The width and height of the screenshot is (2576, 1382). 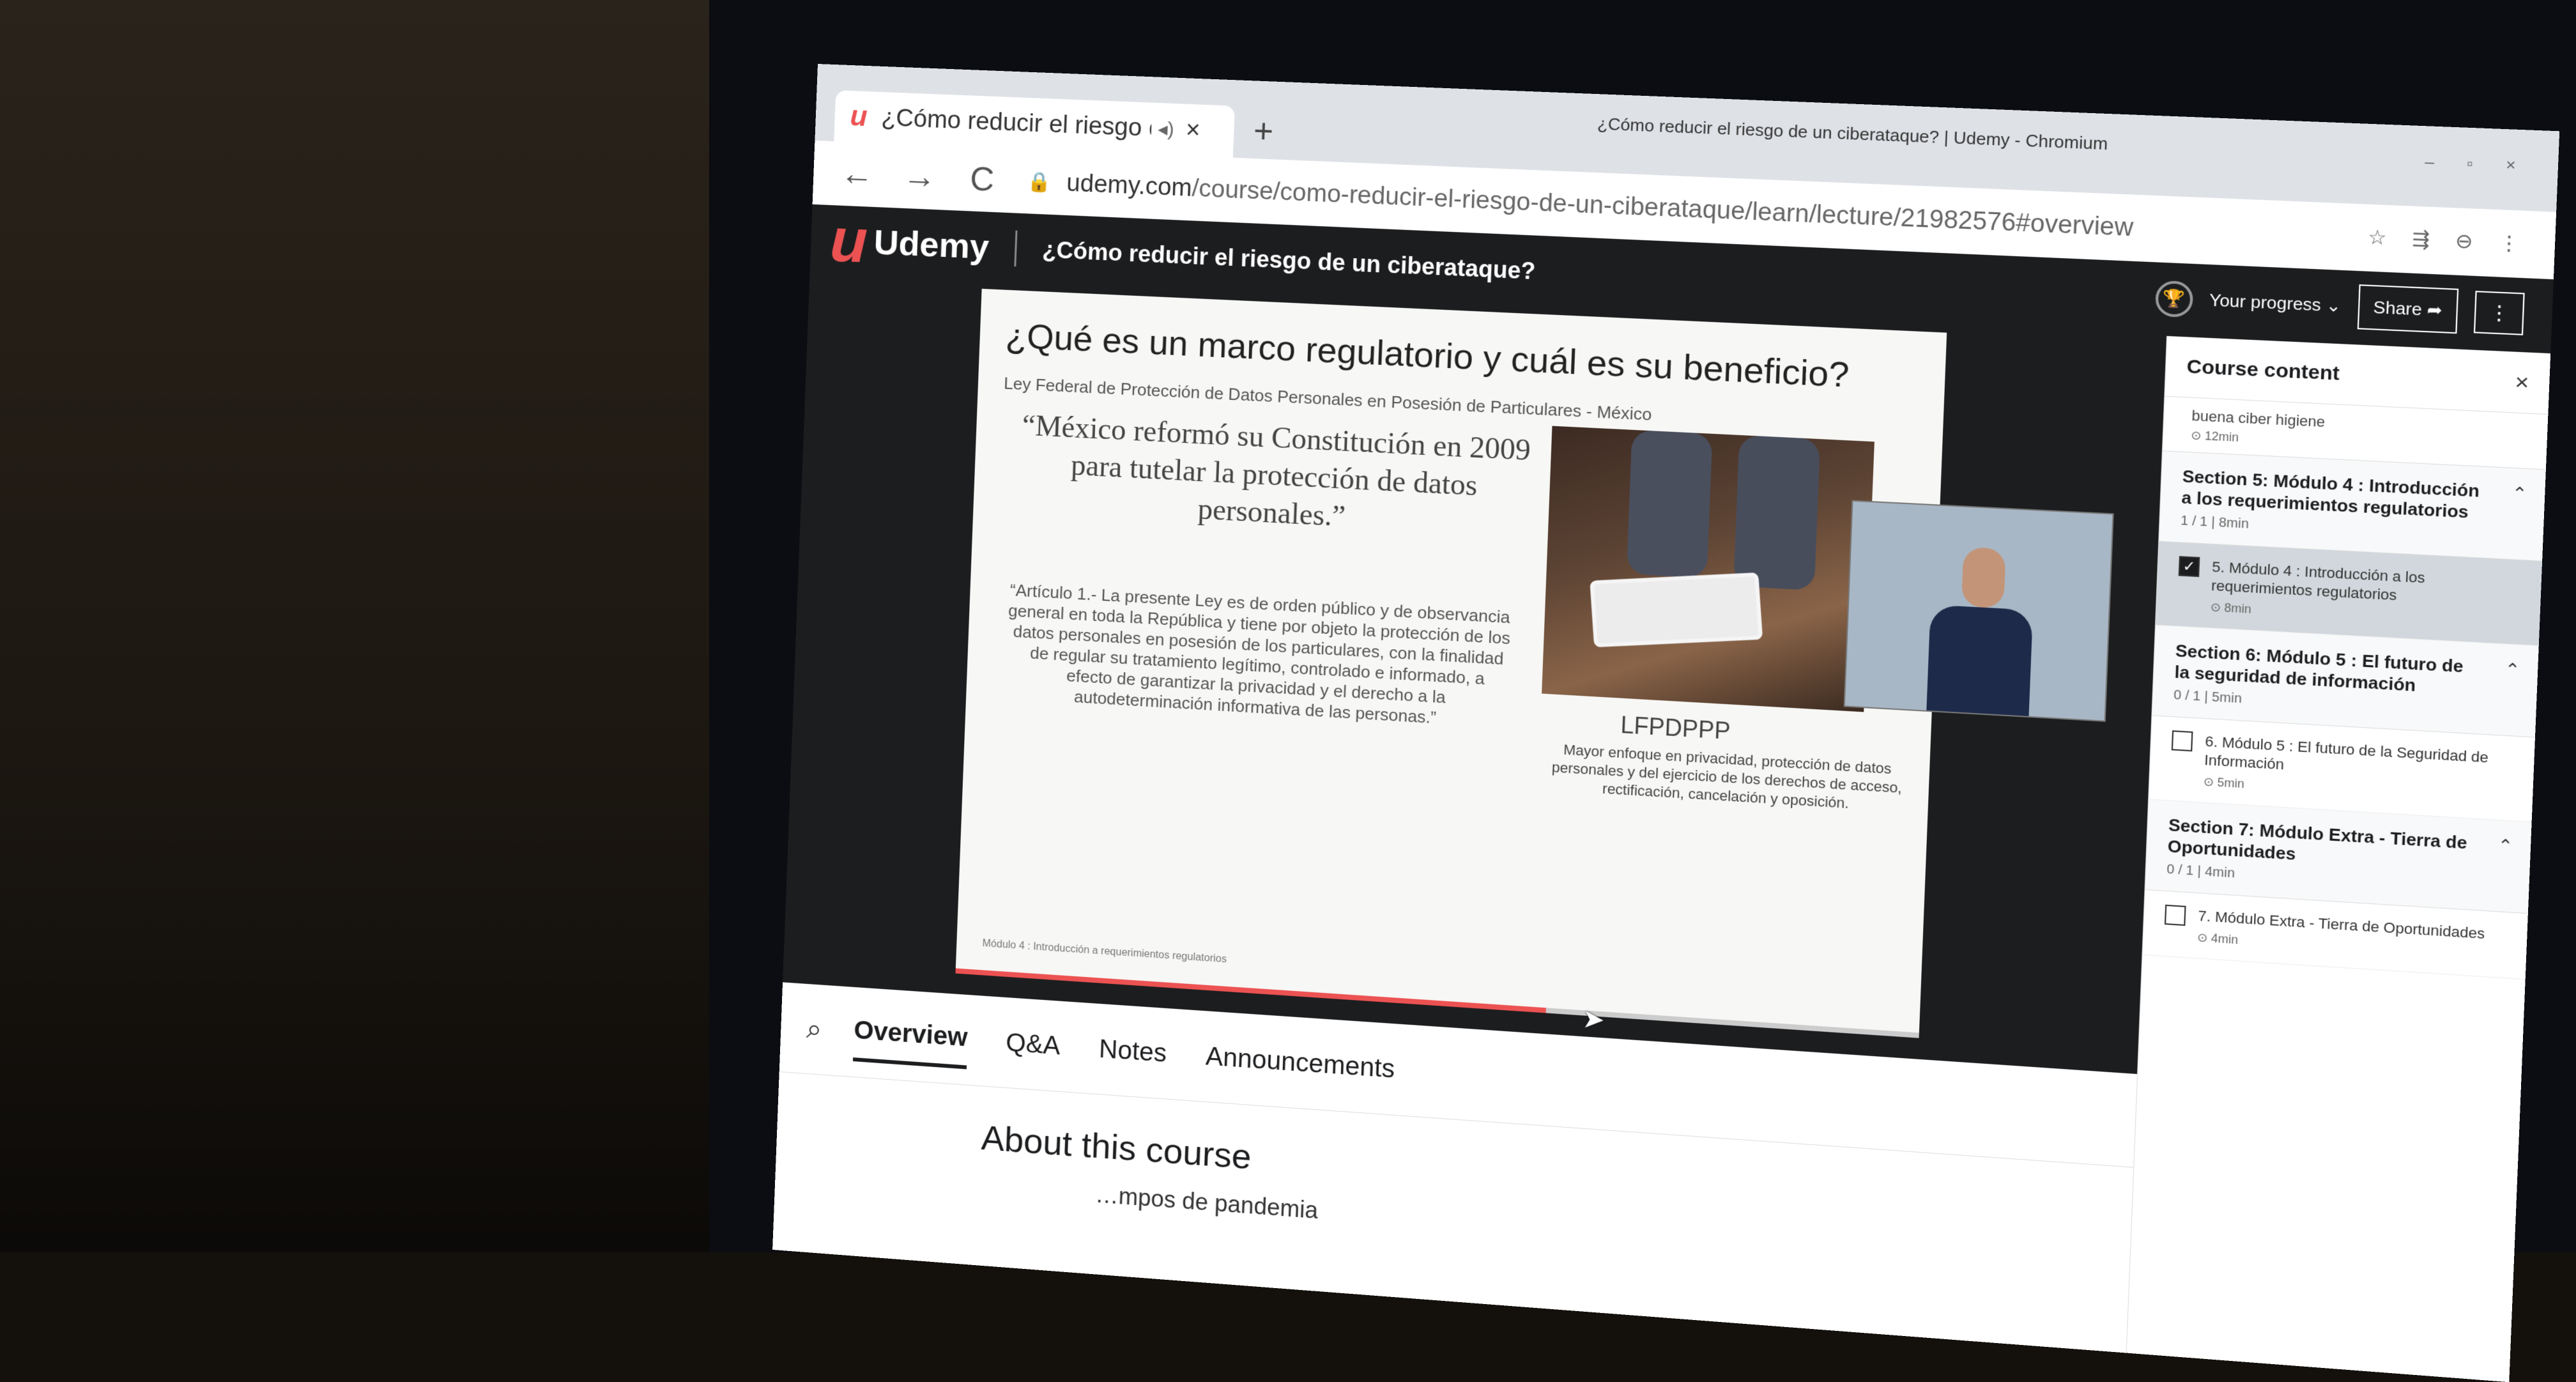 What do you see at coordinates (1166, 129) in the screenshot?
I see `speaker-icon: ◂)` at bounding box center [1166, 129].